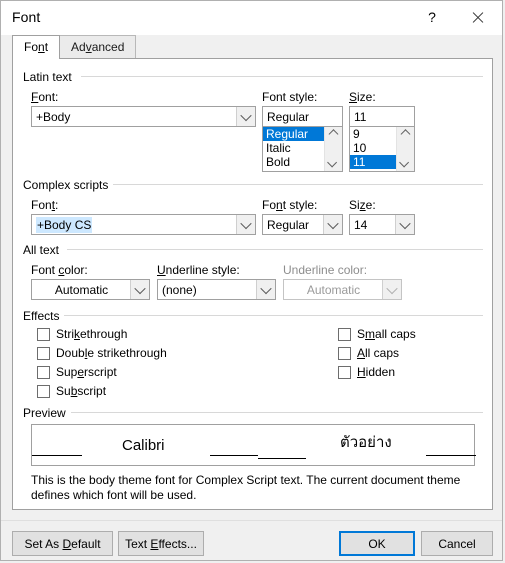 This screenshot has height=563, width=505. What do you see at coordinates (62, 543) in the screenshot?
I see `set-as-default-button: Set As Default` at bounding box center [62, 543].